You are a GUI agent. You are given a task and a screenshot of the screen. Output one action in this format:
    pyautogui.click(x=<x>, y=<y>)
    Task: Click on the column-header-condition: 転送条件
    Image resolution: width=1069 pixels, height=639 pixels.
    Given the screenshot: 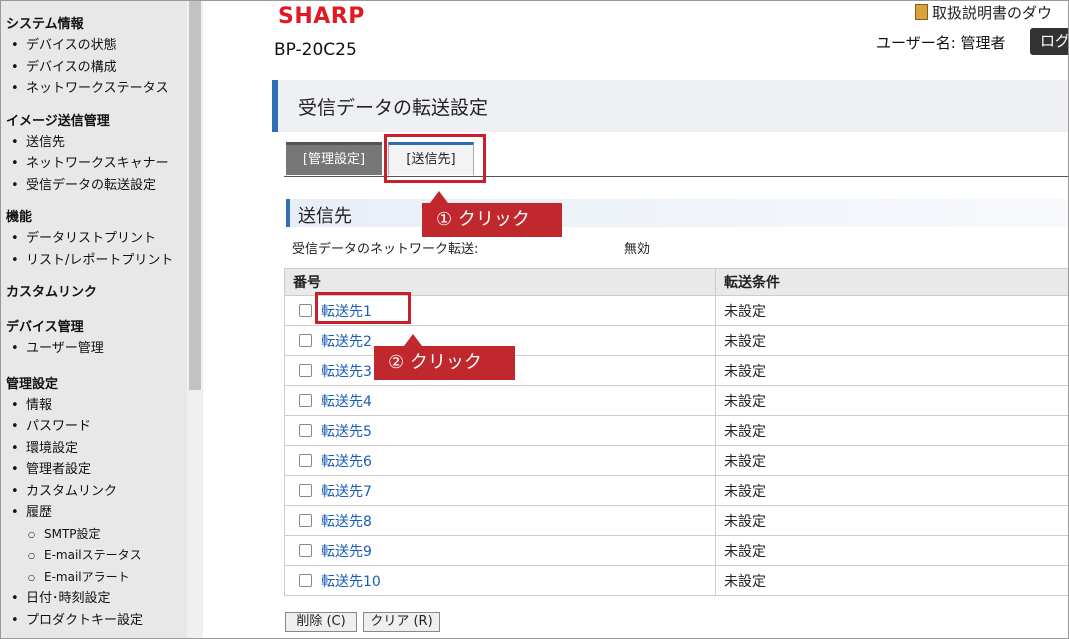 What is the action you would take?
    pyautogui.click(x=892, y=282)
    